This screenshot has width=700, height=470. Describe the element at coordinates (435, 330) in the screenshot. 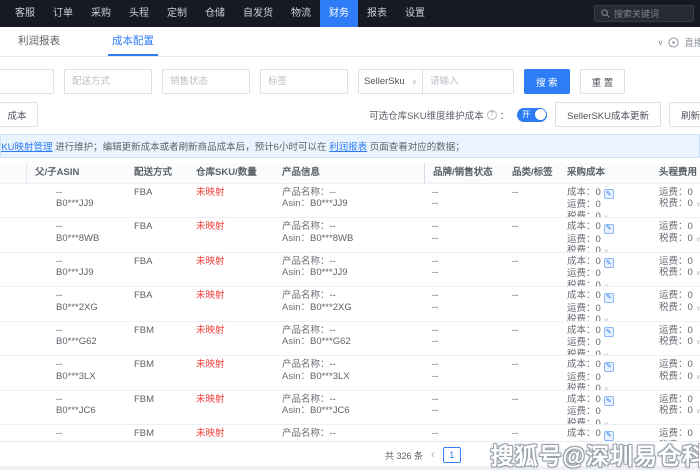

I see `brand-value: --` at that location.